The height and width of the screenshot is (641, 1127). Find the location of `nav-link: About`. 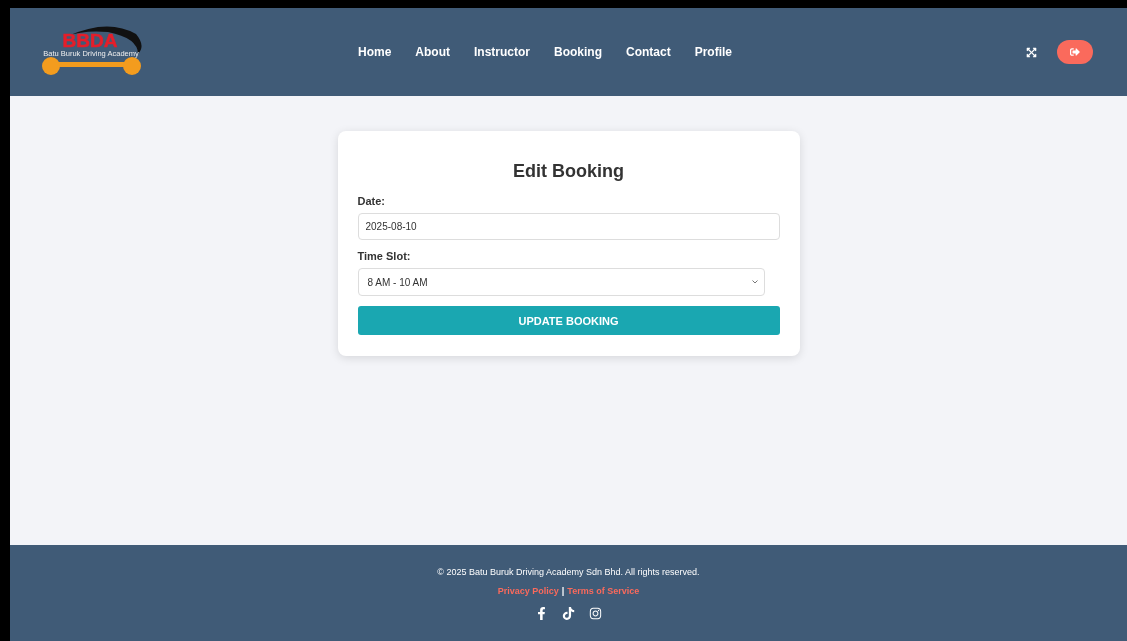

nav-link: About is located at coordinates (432, 52).